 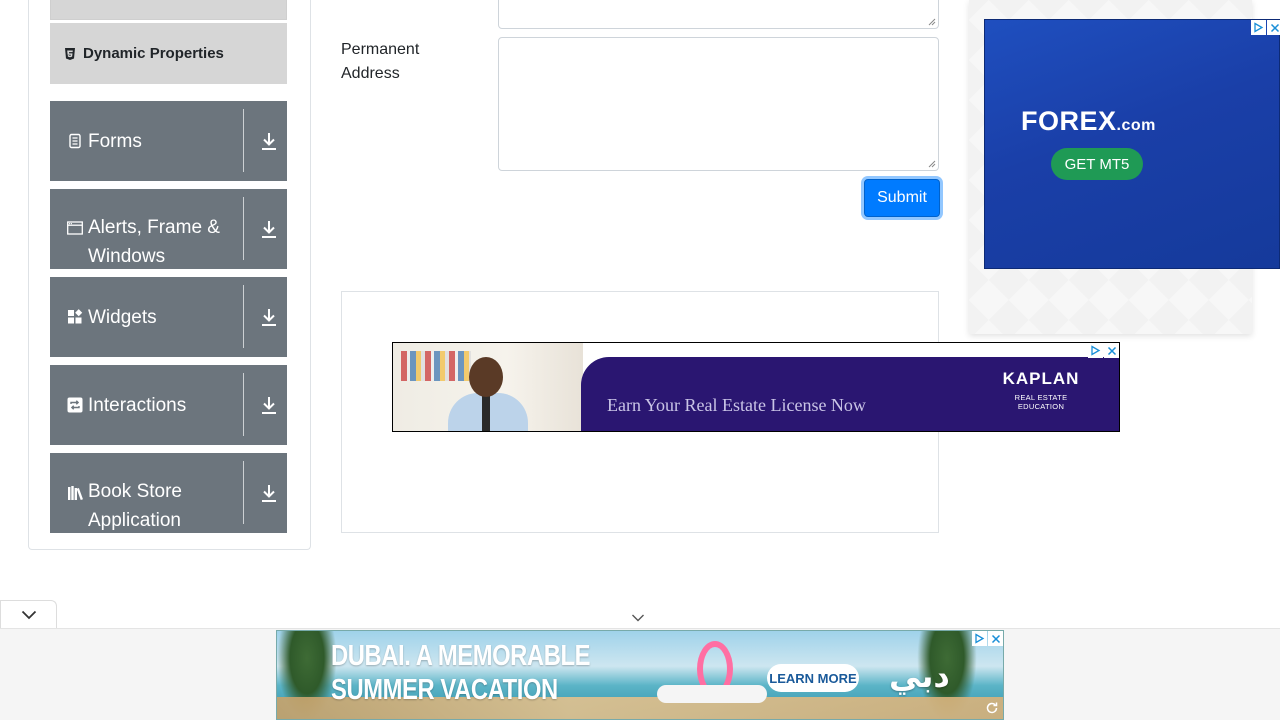 I want to click on sidebar-group-widgets: Widgets, so click(x=168, y=317).